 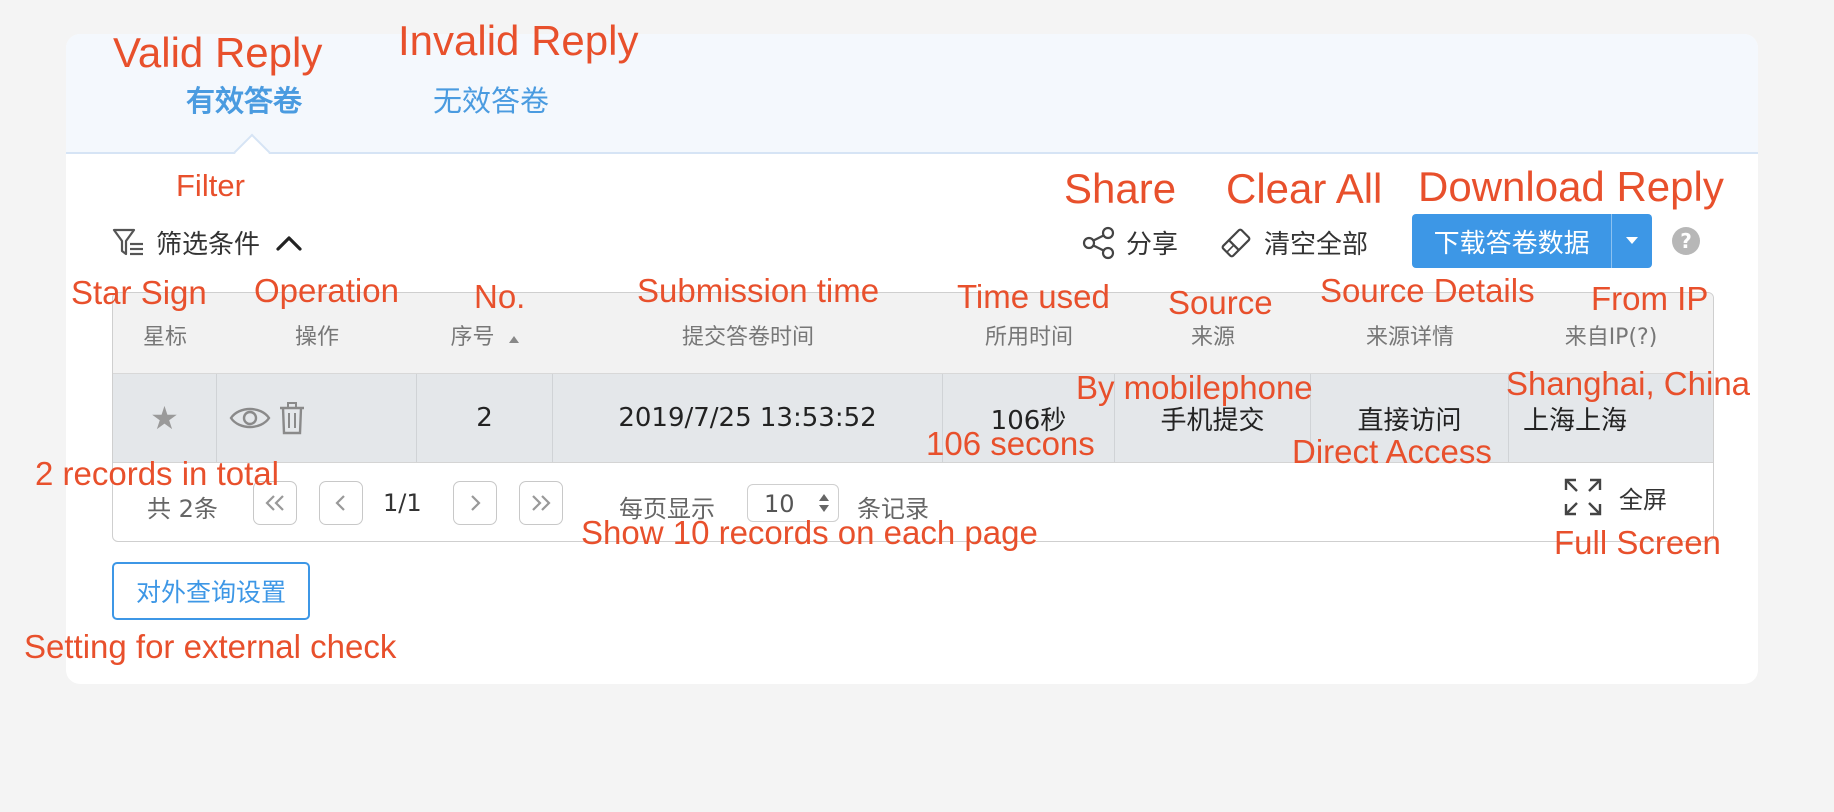 What do you see at coordinates (1511, 241) in the screenshot?
I see `download-button: 下载答卷数据` at bounding box center [1511, 241].